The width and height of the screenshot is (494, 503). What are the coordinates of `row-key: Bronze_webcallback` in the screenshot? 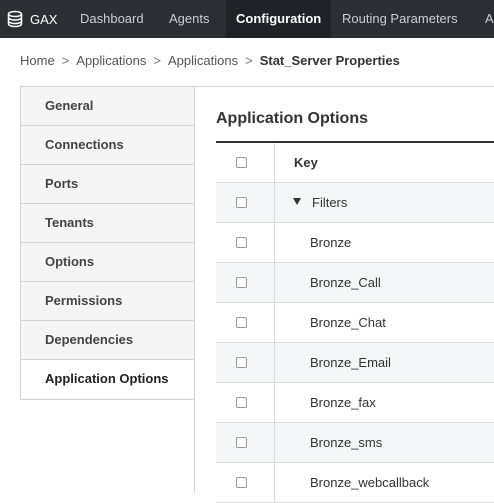 It's located at (370, 482).